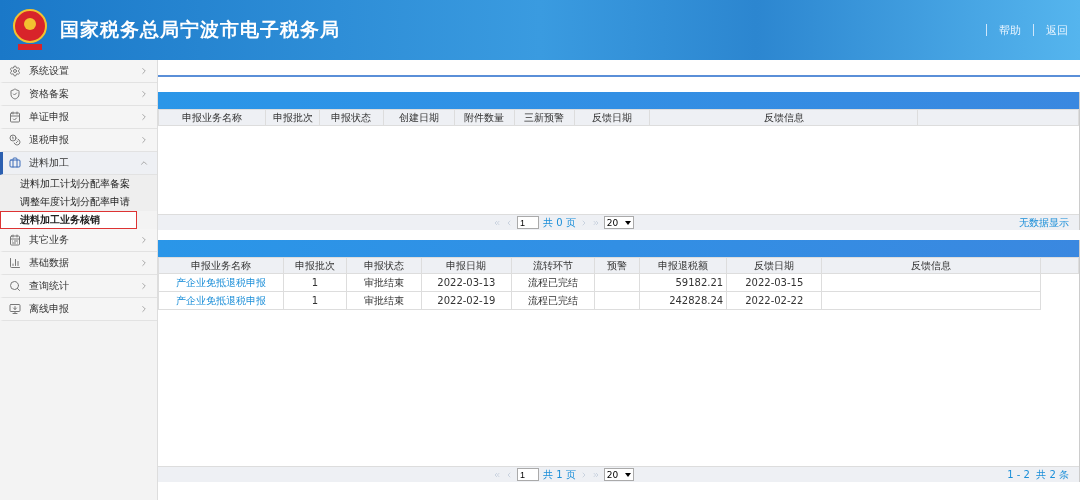  What do you see at coordinates (466, 282) in the screenshot?
I see `table-cell: 2022-03-13` at bounding box center [466, 282].